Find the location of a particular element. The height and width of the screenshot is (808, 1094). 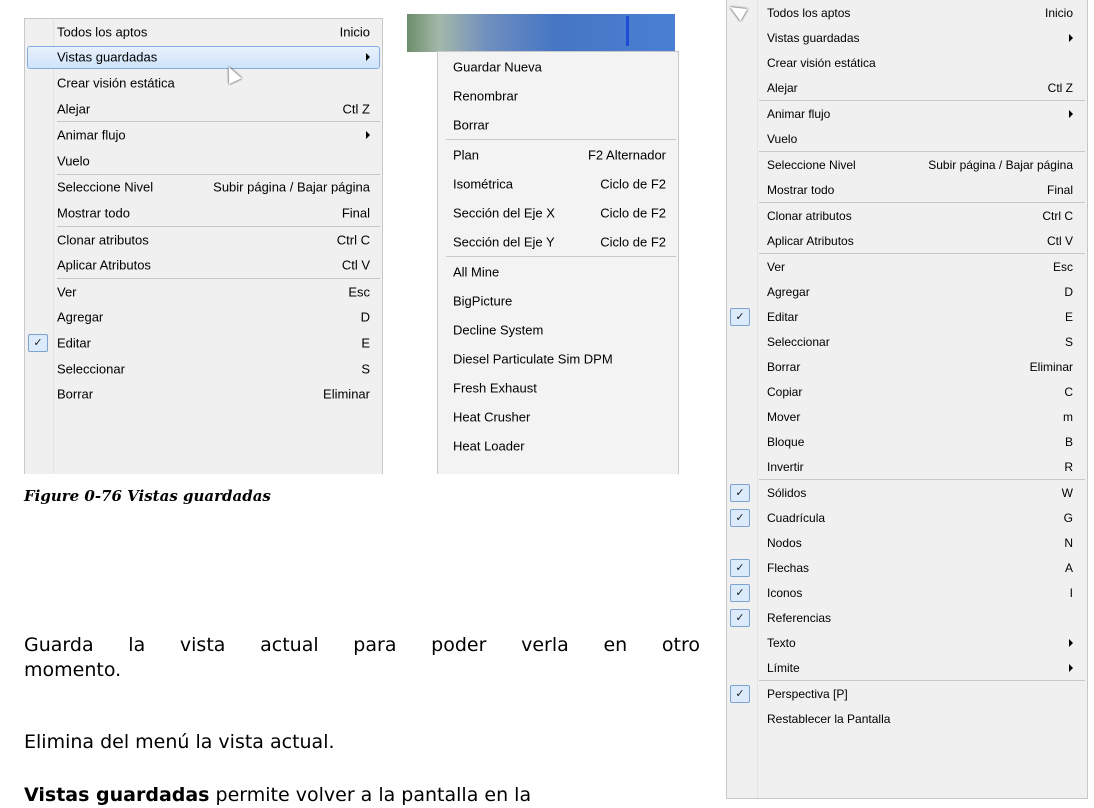

menu-item-label: Seleccionar is located at coordinates (91, 369).